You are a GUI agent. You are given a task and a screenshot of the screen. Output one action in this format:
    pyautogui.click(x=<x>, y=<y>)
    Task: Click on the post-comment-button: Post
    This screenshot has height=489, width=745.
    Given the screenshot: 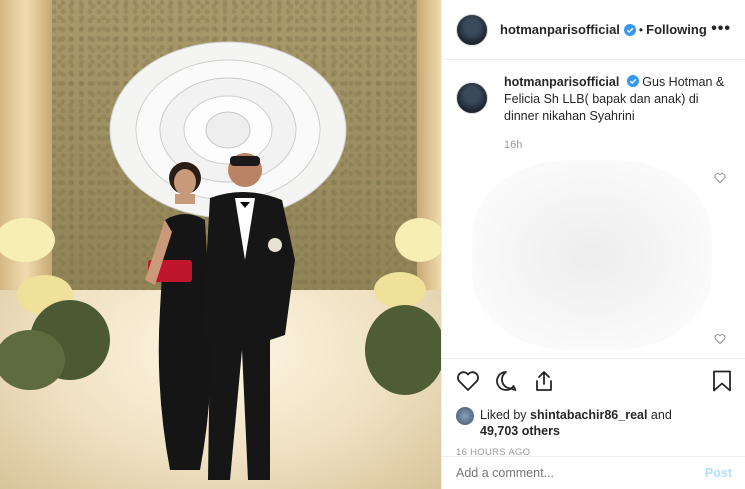 What is the action you would take?
    pyautogui.click(x=718, y=473)
    